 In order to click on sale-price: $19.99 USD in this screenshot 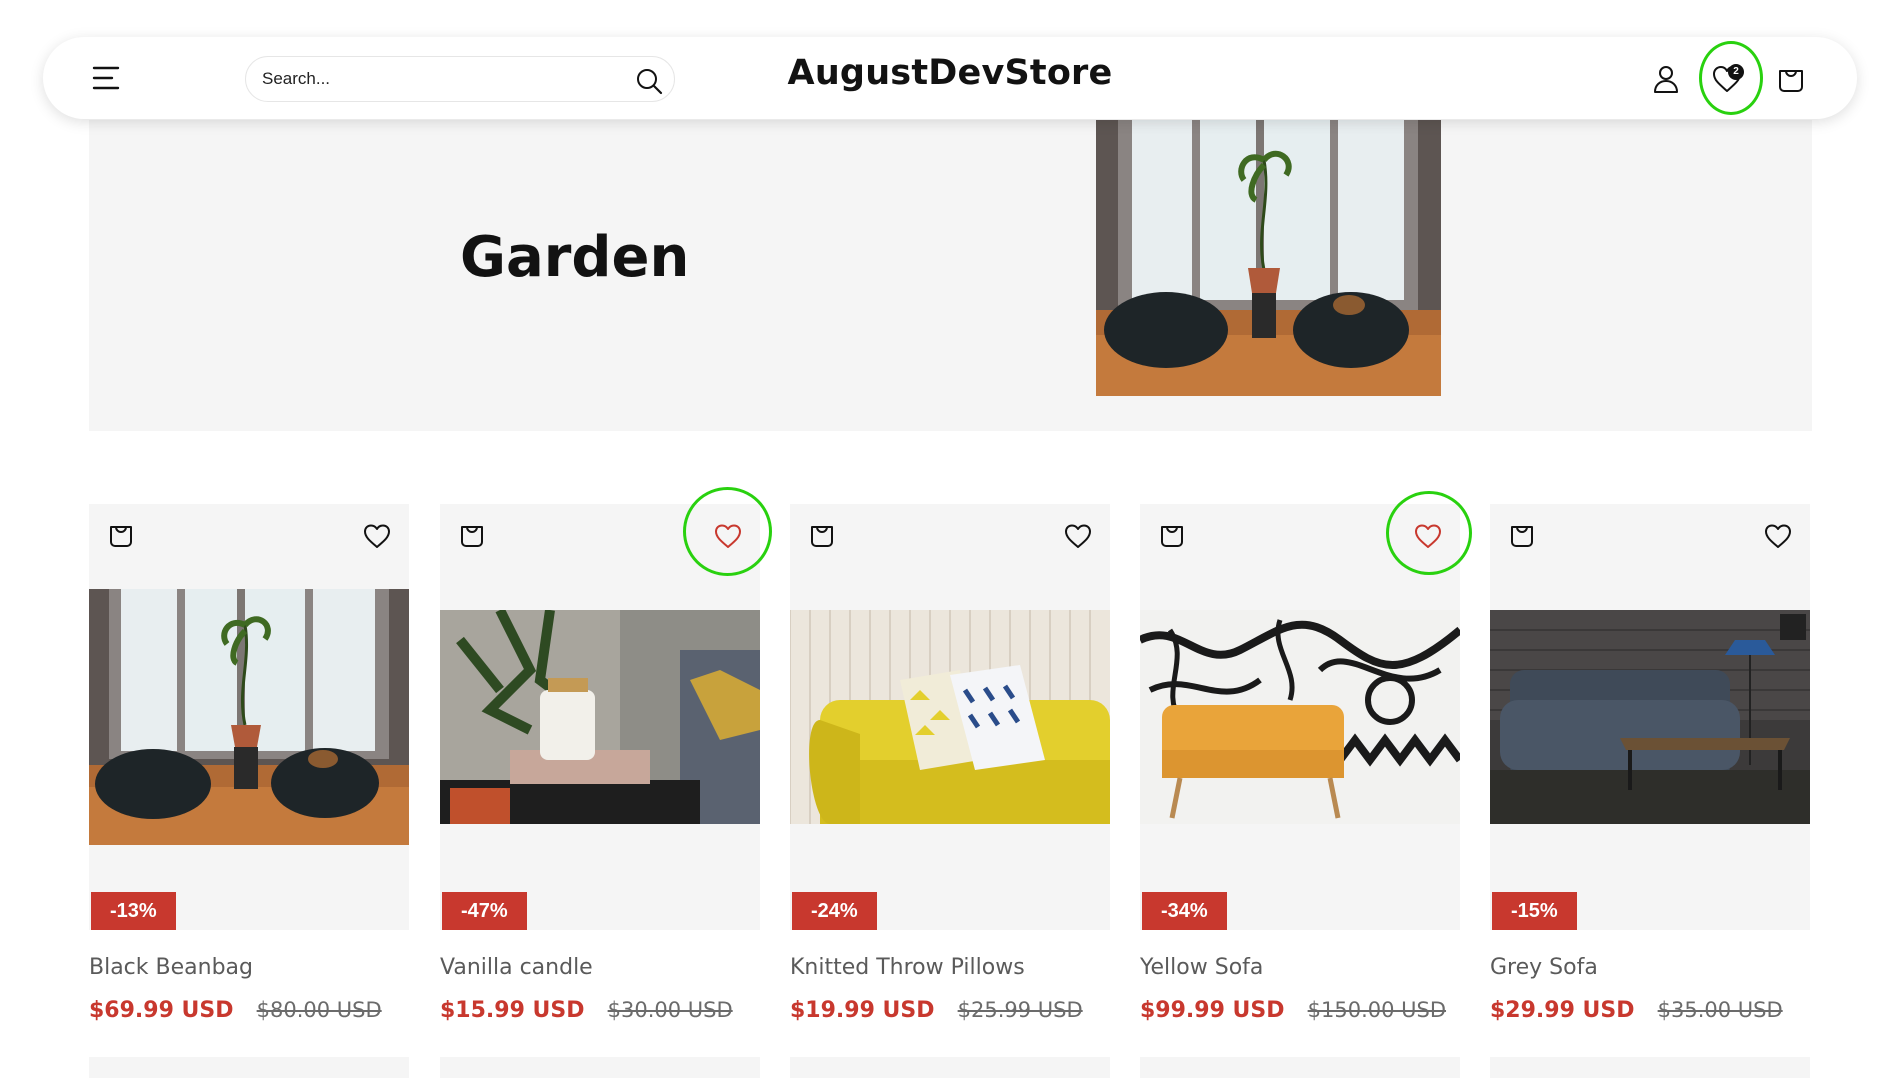, I will do `click(862, 1010)`.